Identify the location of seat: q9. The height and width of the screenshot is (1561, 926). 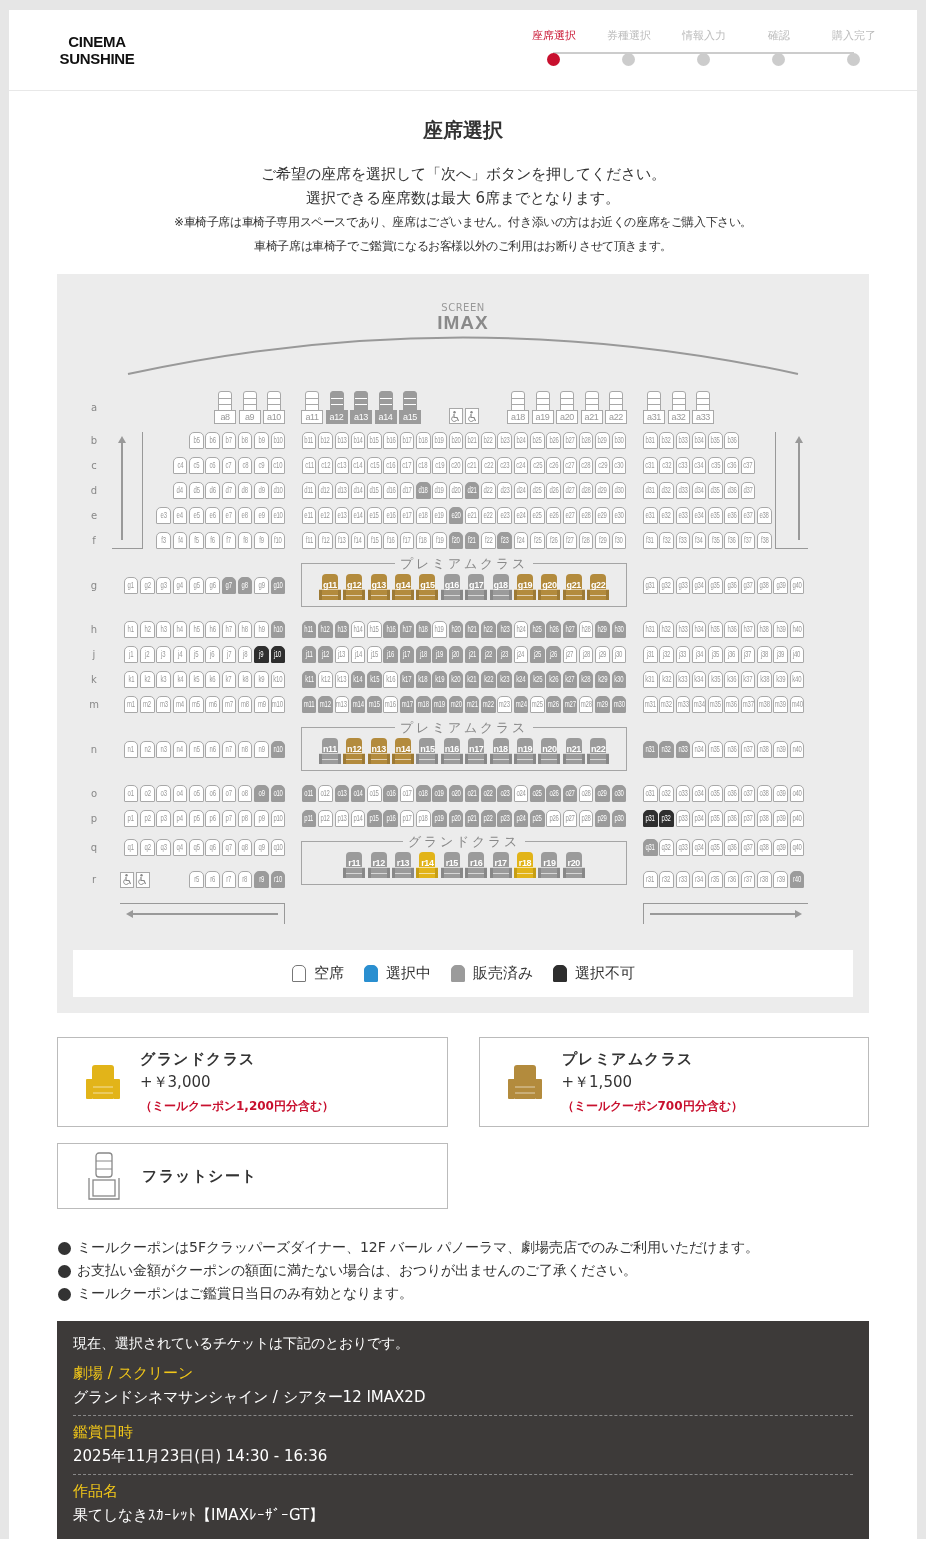
(261, 847).